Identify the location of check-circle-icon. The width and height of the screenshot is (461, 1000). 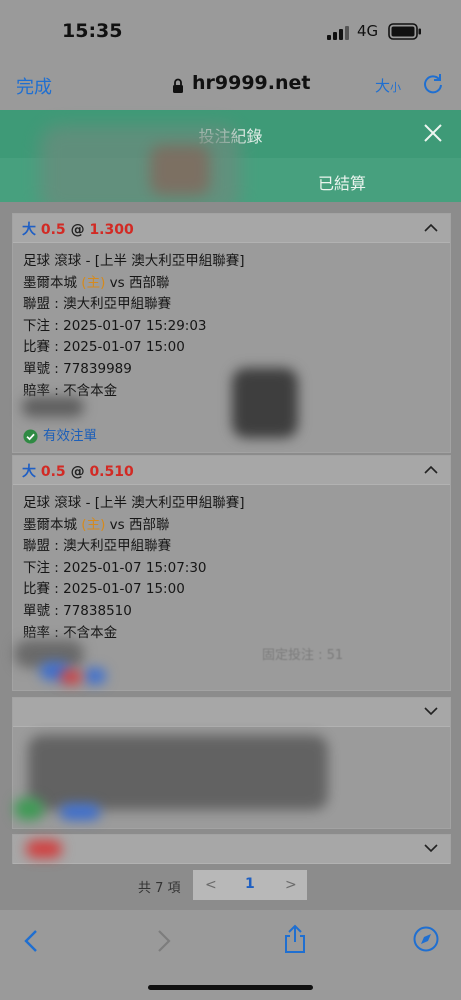
(30, 436).